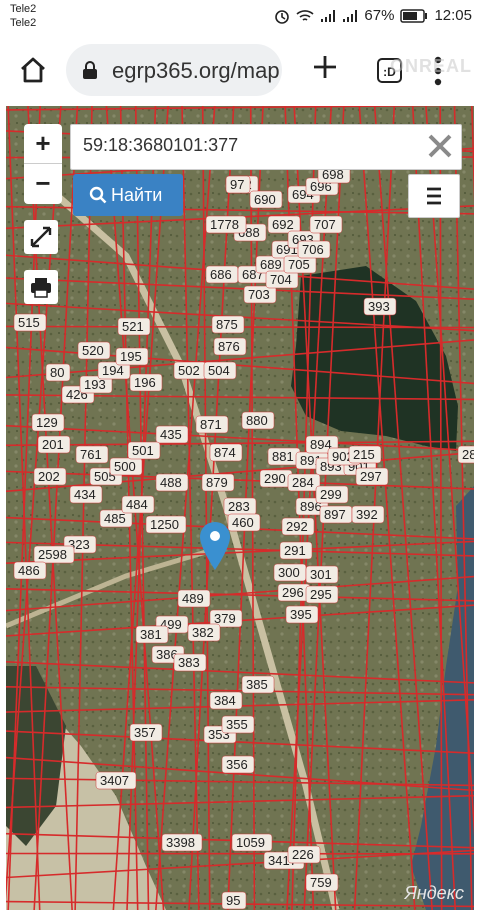 The image size is (480, 910). What do you see at coordinates (289, 572) in the screenshot?
I see `parcel-label: 300` at bounding box center [289, 572].